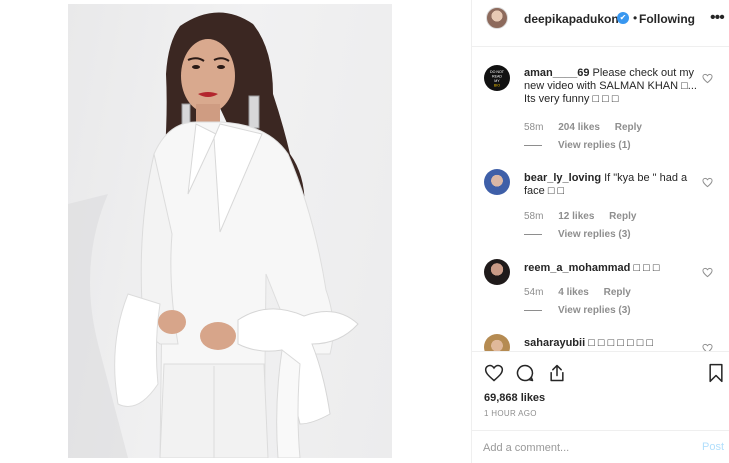  I want to click on view-replies-button: View replies (1), so click(577, 145).